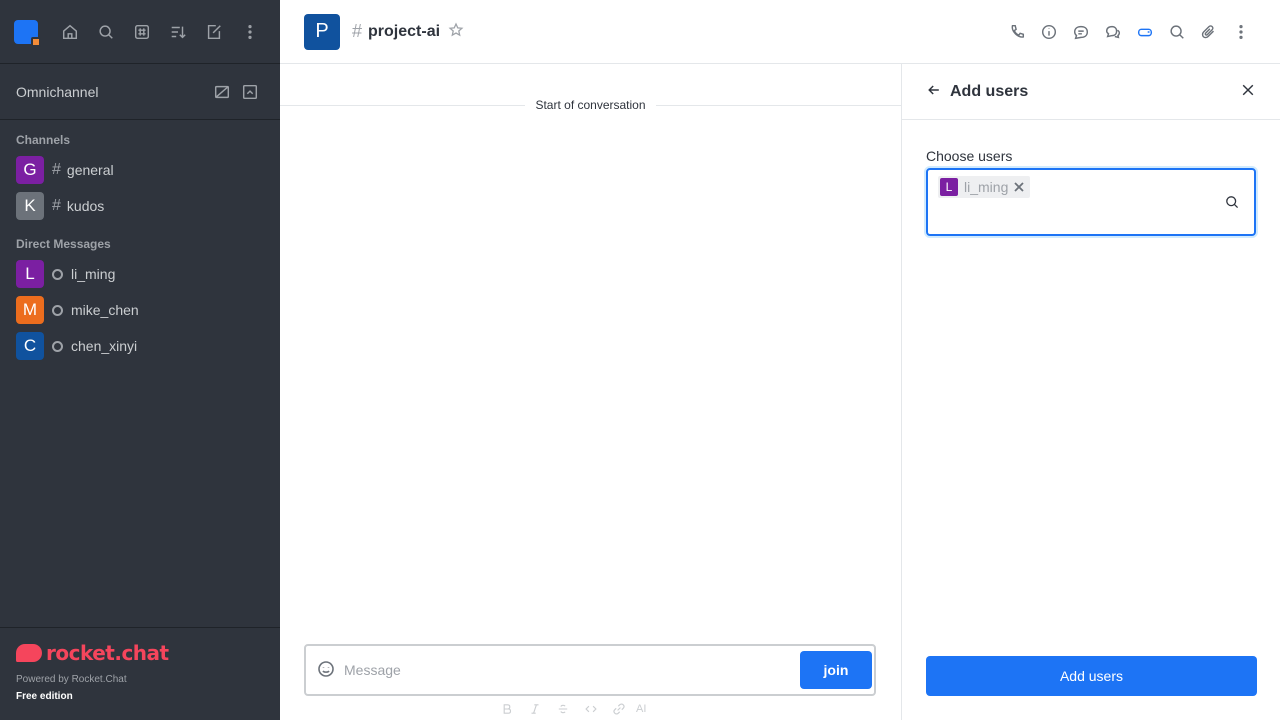 The image size is (1280, 720). What do you see at coordinates (1129, 32) in the screenshot?
I see `room-toolbar` at bounding box center [1129, 32].